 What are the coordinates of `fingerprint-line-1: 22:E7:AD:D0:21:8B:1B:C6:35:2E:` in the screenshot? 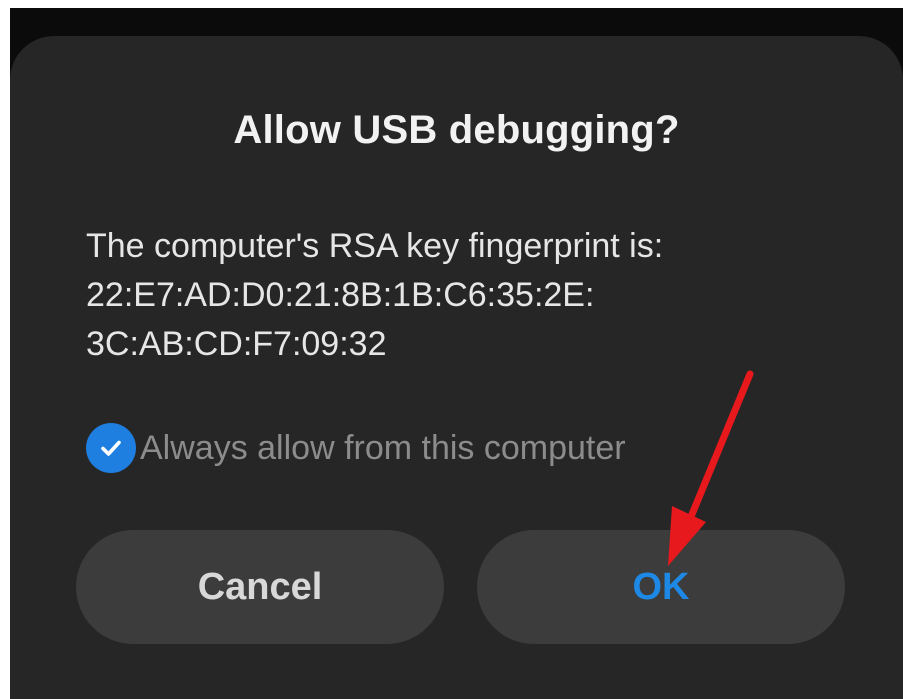 It's located at (340, 295).